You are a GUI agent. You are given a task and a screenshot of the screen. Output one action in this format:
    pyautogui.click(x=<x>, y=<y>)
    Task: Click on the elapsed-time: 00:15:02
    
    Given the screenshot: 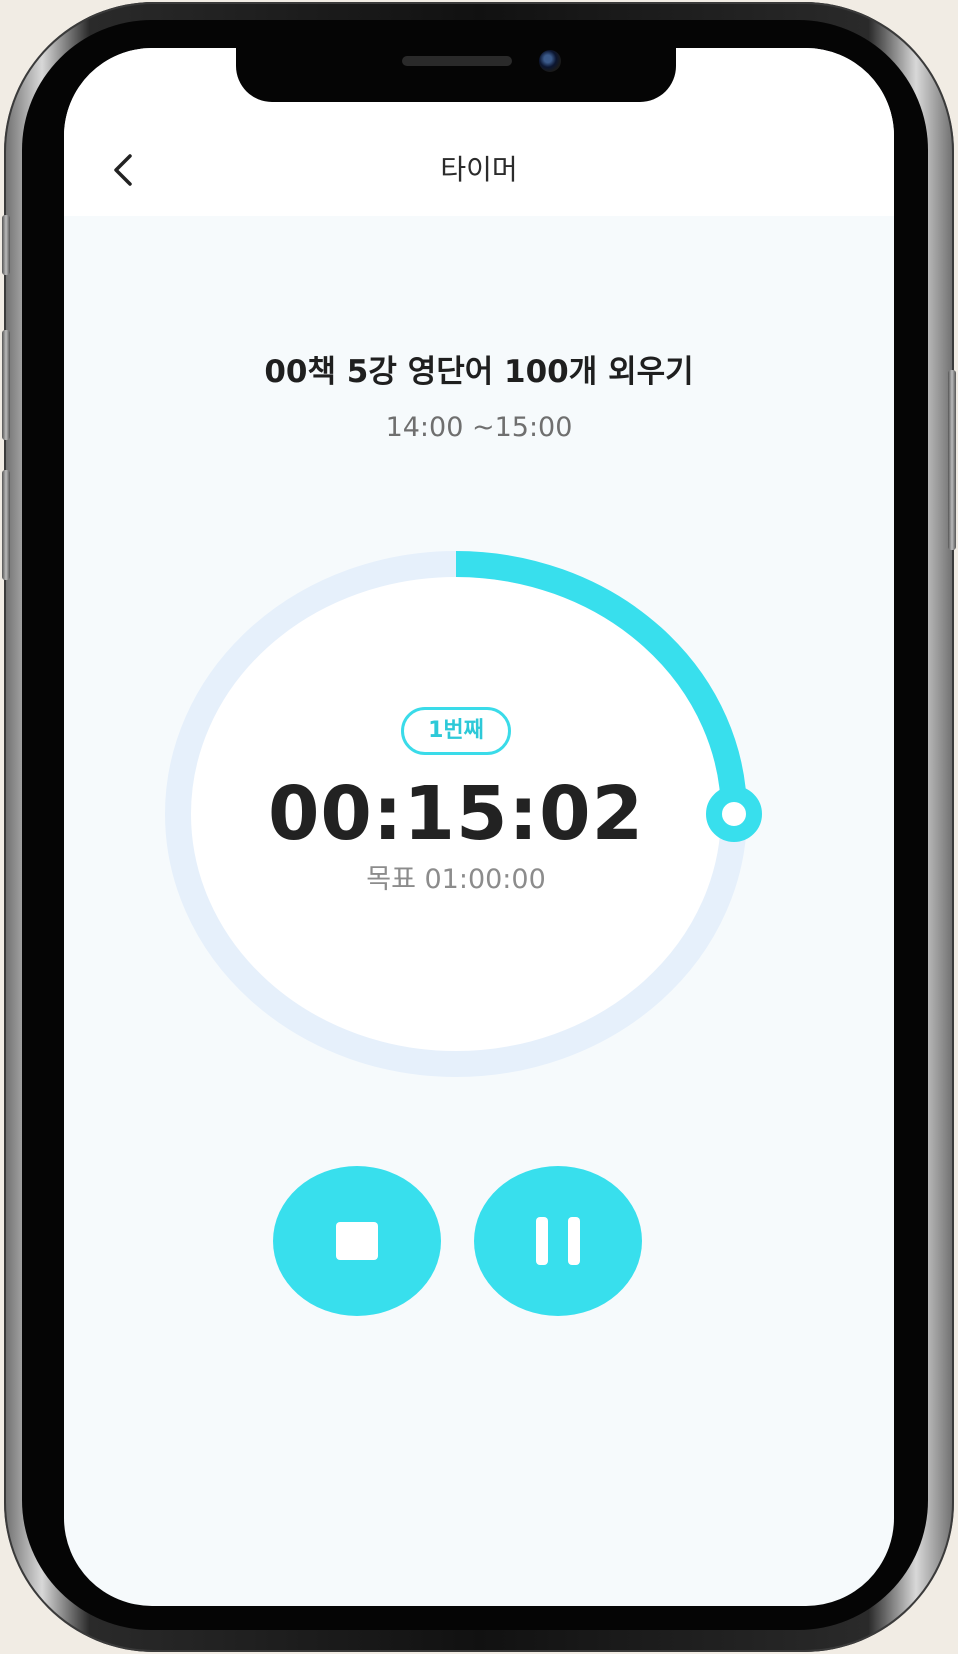 What is the action you would take?
    pyautogui.click(x=456, y=814)
    